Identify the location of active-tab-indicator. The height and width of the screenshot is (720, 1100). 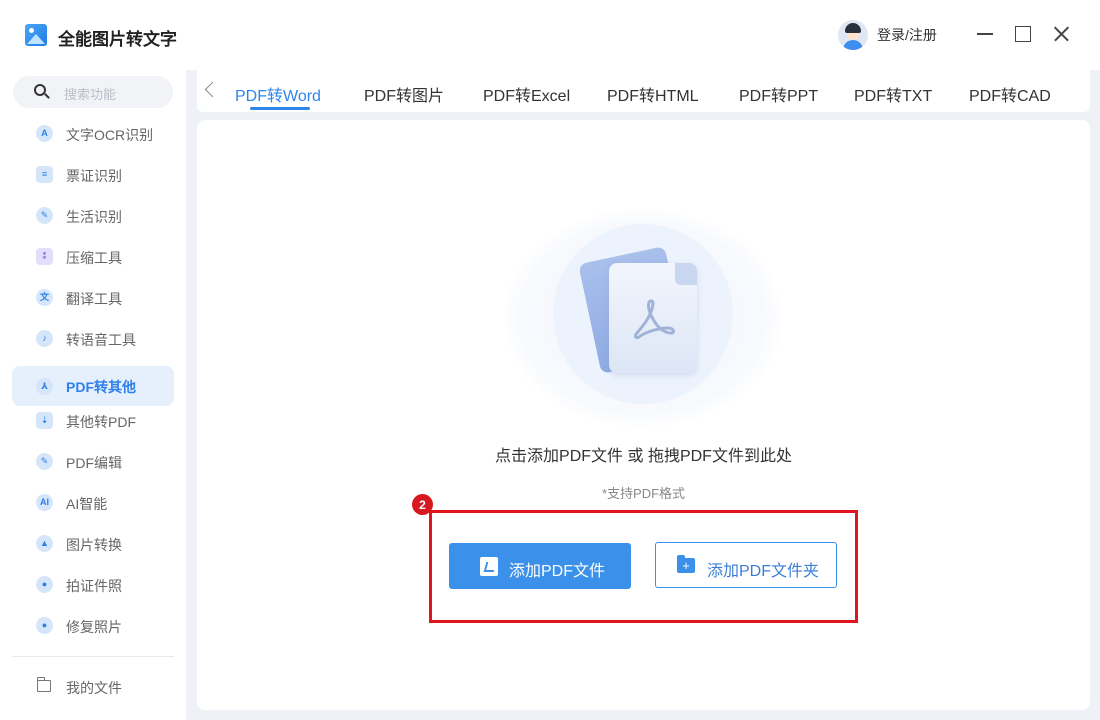
(280, 108).